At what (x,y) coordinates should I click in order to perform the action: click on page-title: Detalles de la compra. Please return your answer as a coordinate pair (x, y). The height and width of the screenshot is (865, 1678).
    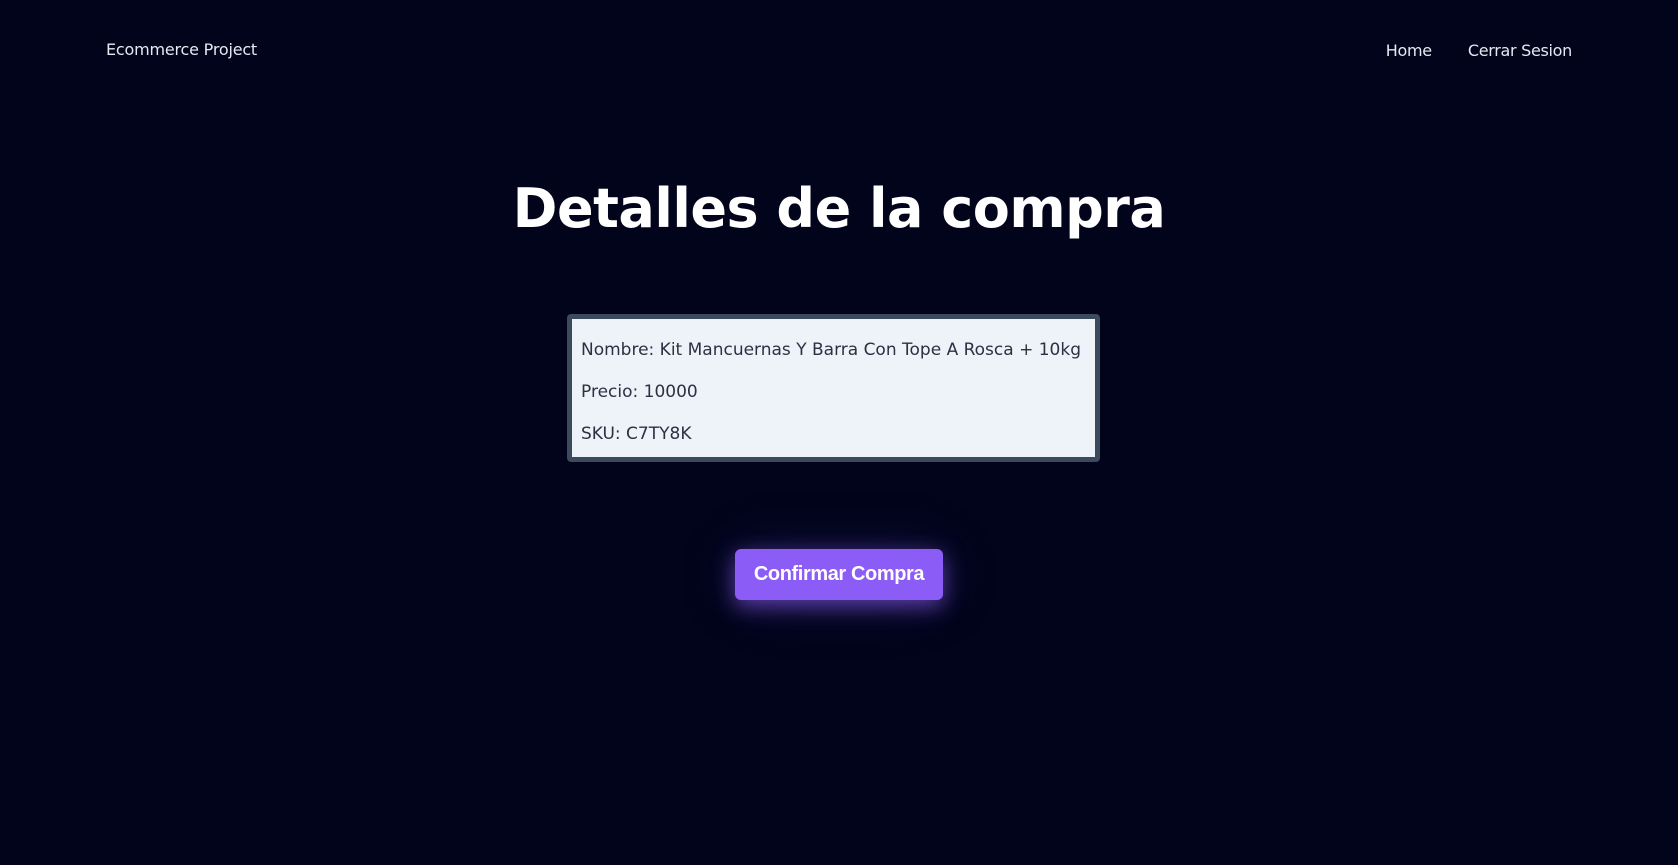
    Looking at the image, I should click on (839, 208).